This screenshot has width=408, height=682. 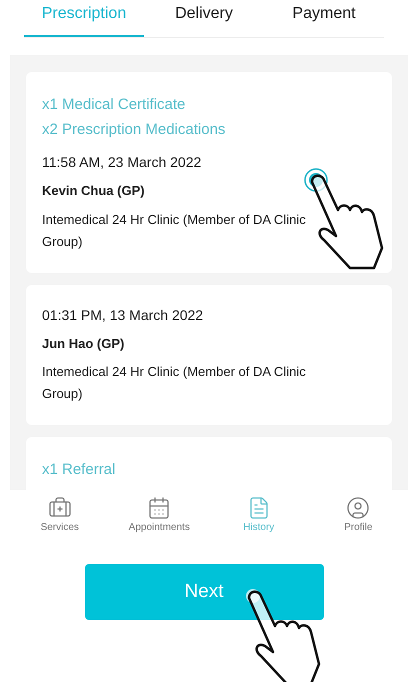 What do you see at coordinates (159, 527) in the screenshot?
I see `nav-label: Appointments` at bounding box center [159, 527].